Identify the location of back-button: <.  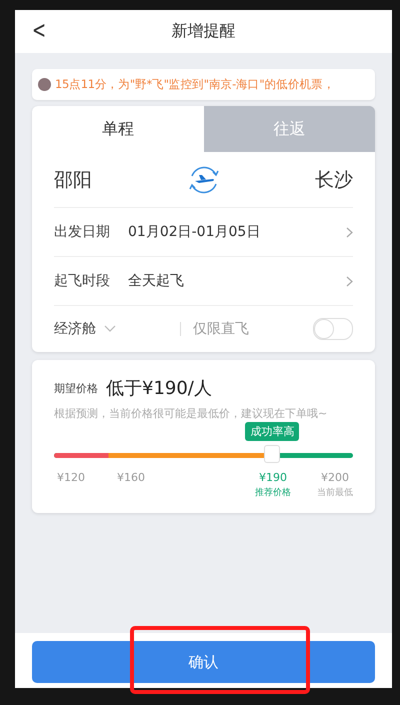
(39, 30).